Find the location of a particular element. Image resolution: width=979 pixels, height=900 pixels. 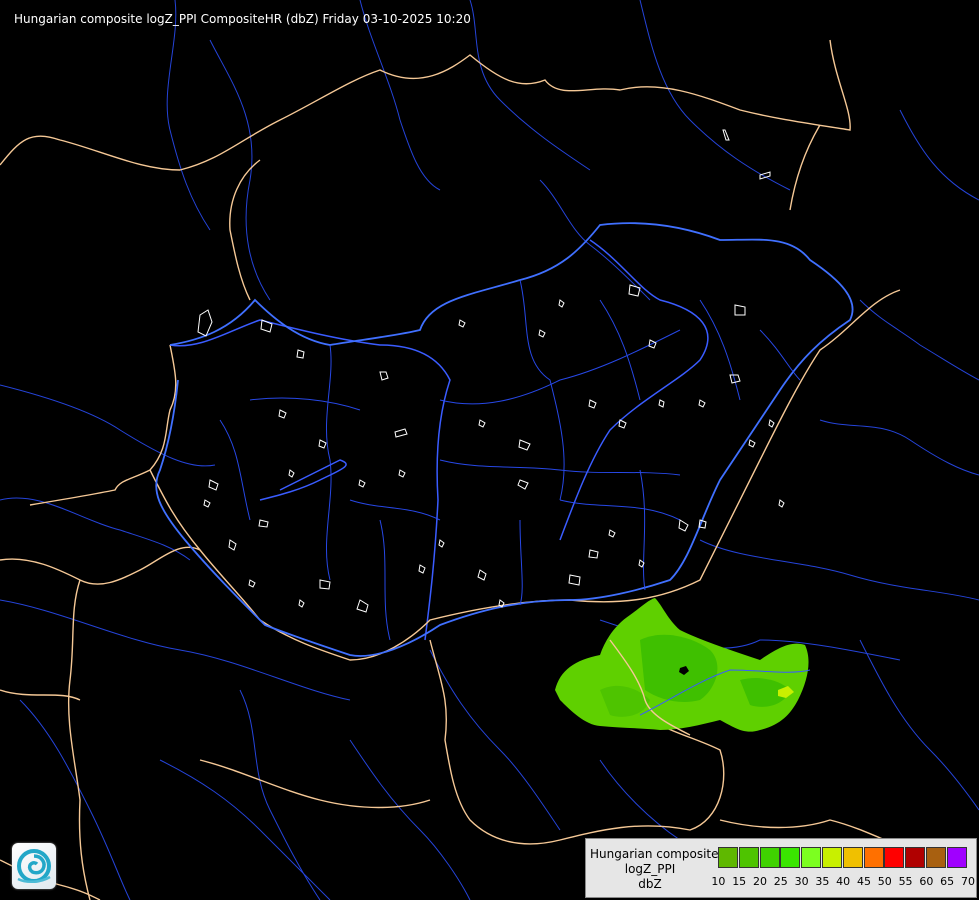

legend-tick-50: 50 is located at coordinates (884, 881).